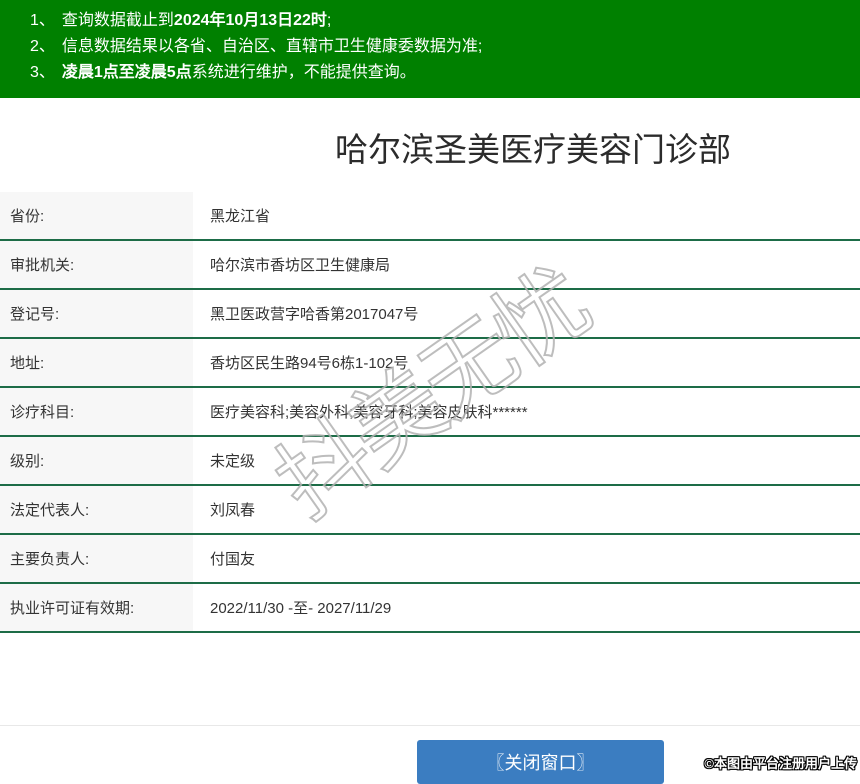 The width and height of the screenshot is (860, 784). What do you see at coordinates (526, 313) in the screenshot?
I see `row-value: 黑卫医政营字哈香第2017047号` at bounding box center [526, 313].